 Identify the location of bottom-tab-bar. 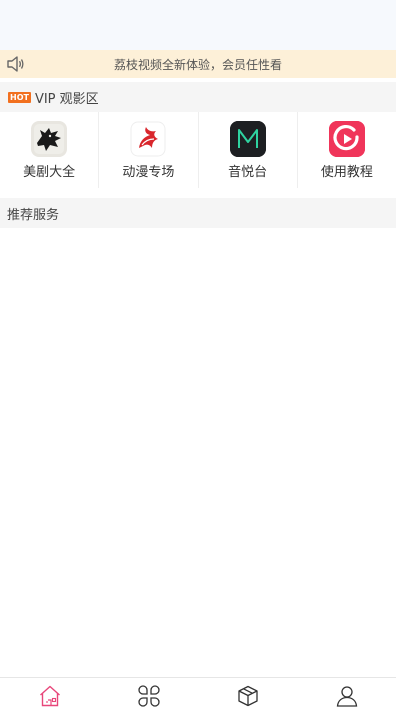
(198, 695).